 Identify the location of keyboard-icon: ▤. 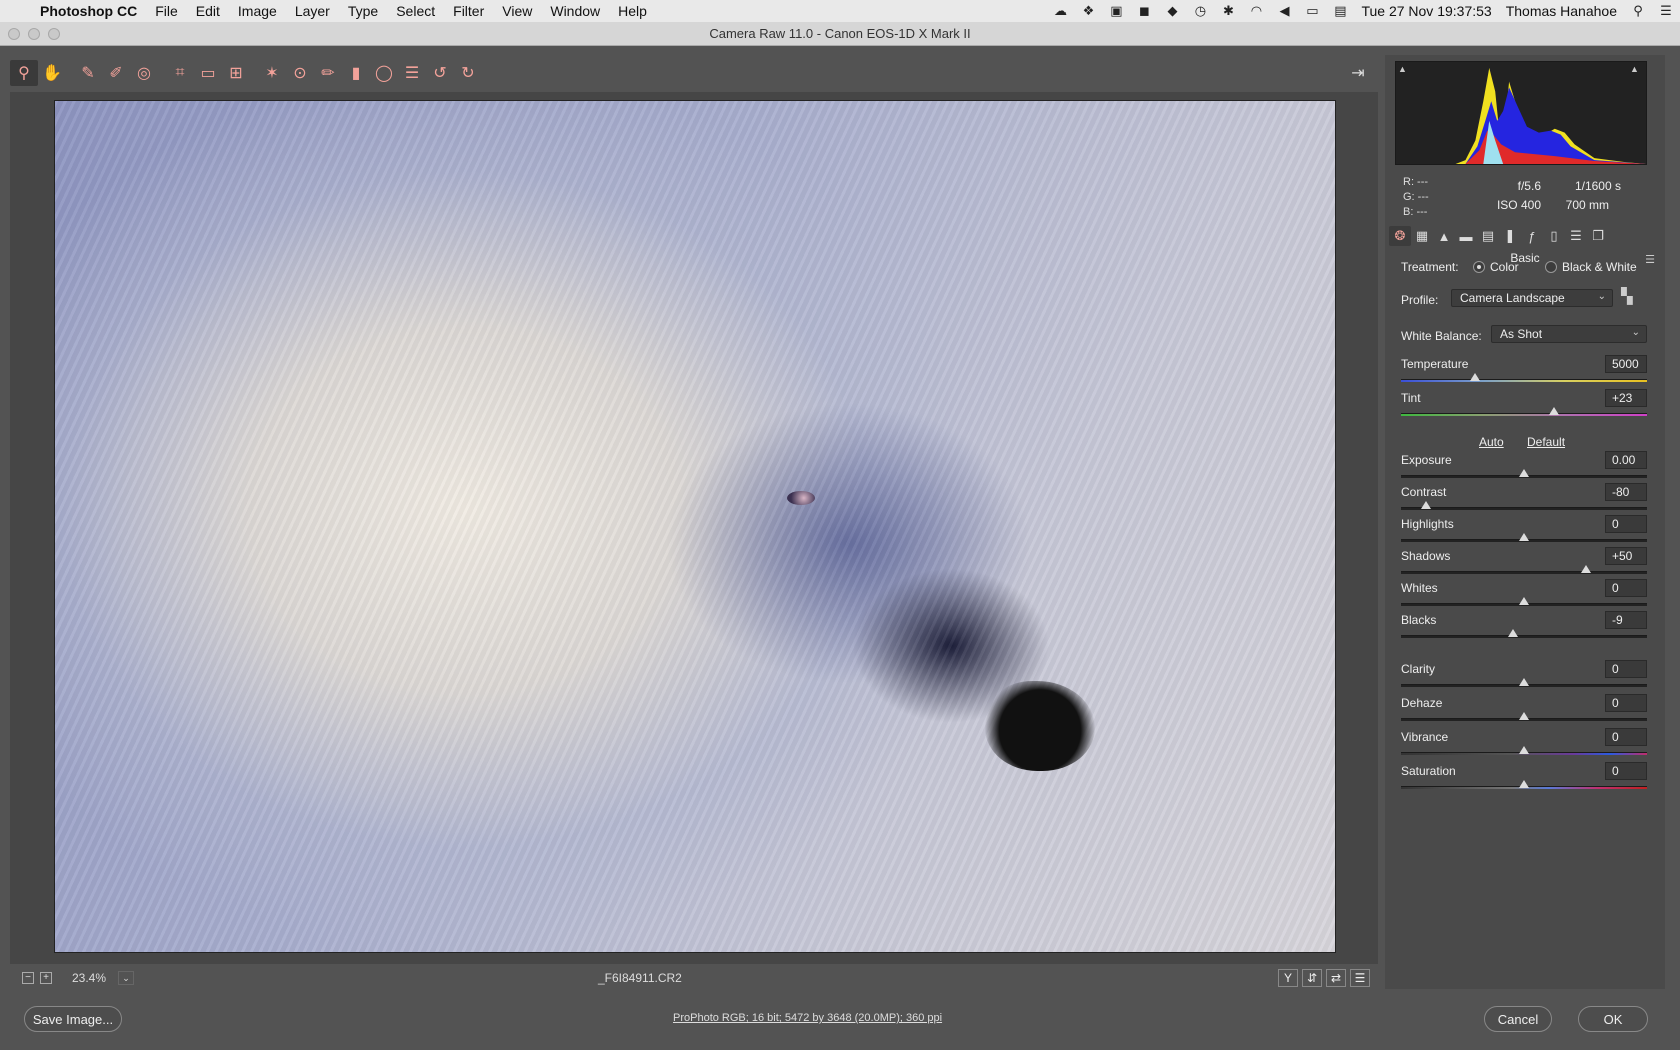
(1340, 10).